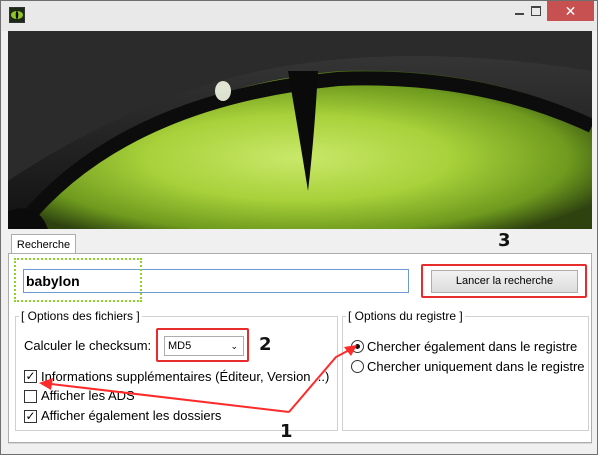  What do you see at coordinates (299, 16) in the screenshot?
I see `title-bar: ✕` at bounding box center [299, 16].